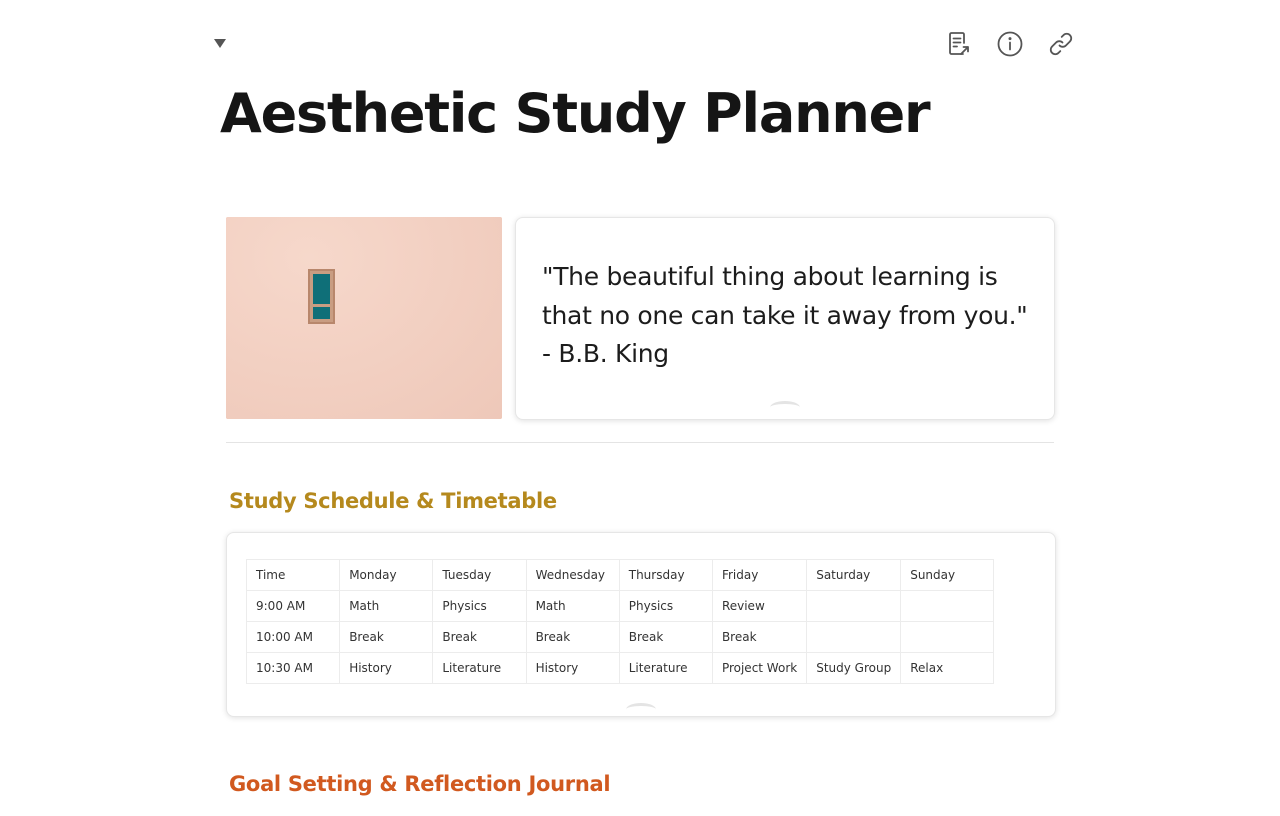 This screenshot has width=1280, height=816. Describe the element at coordinates (1060, 43) in the screenshot. I see `link-icon` at that location.